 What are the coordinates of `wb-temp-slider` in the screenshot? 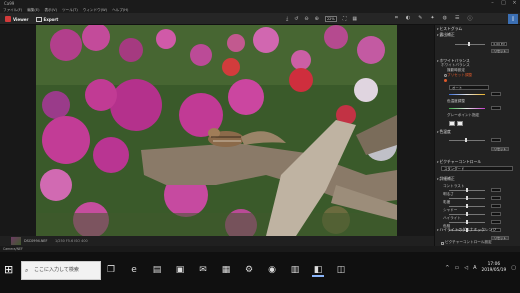 It's located at (467, 94).